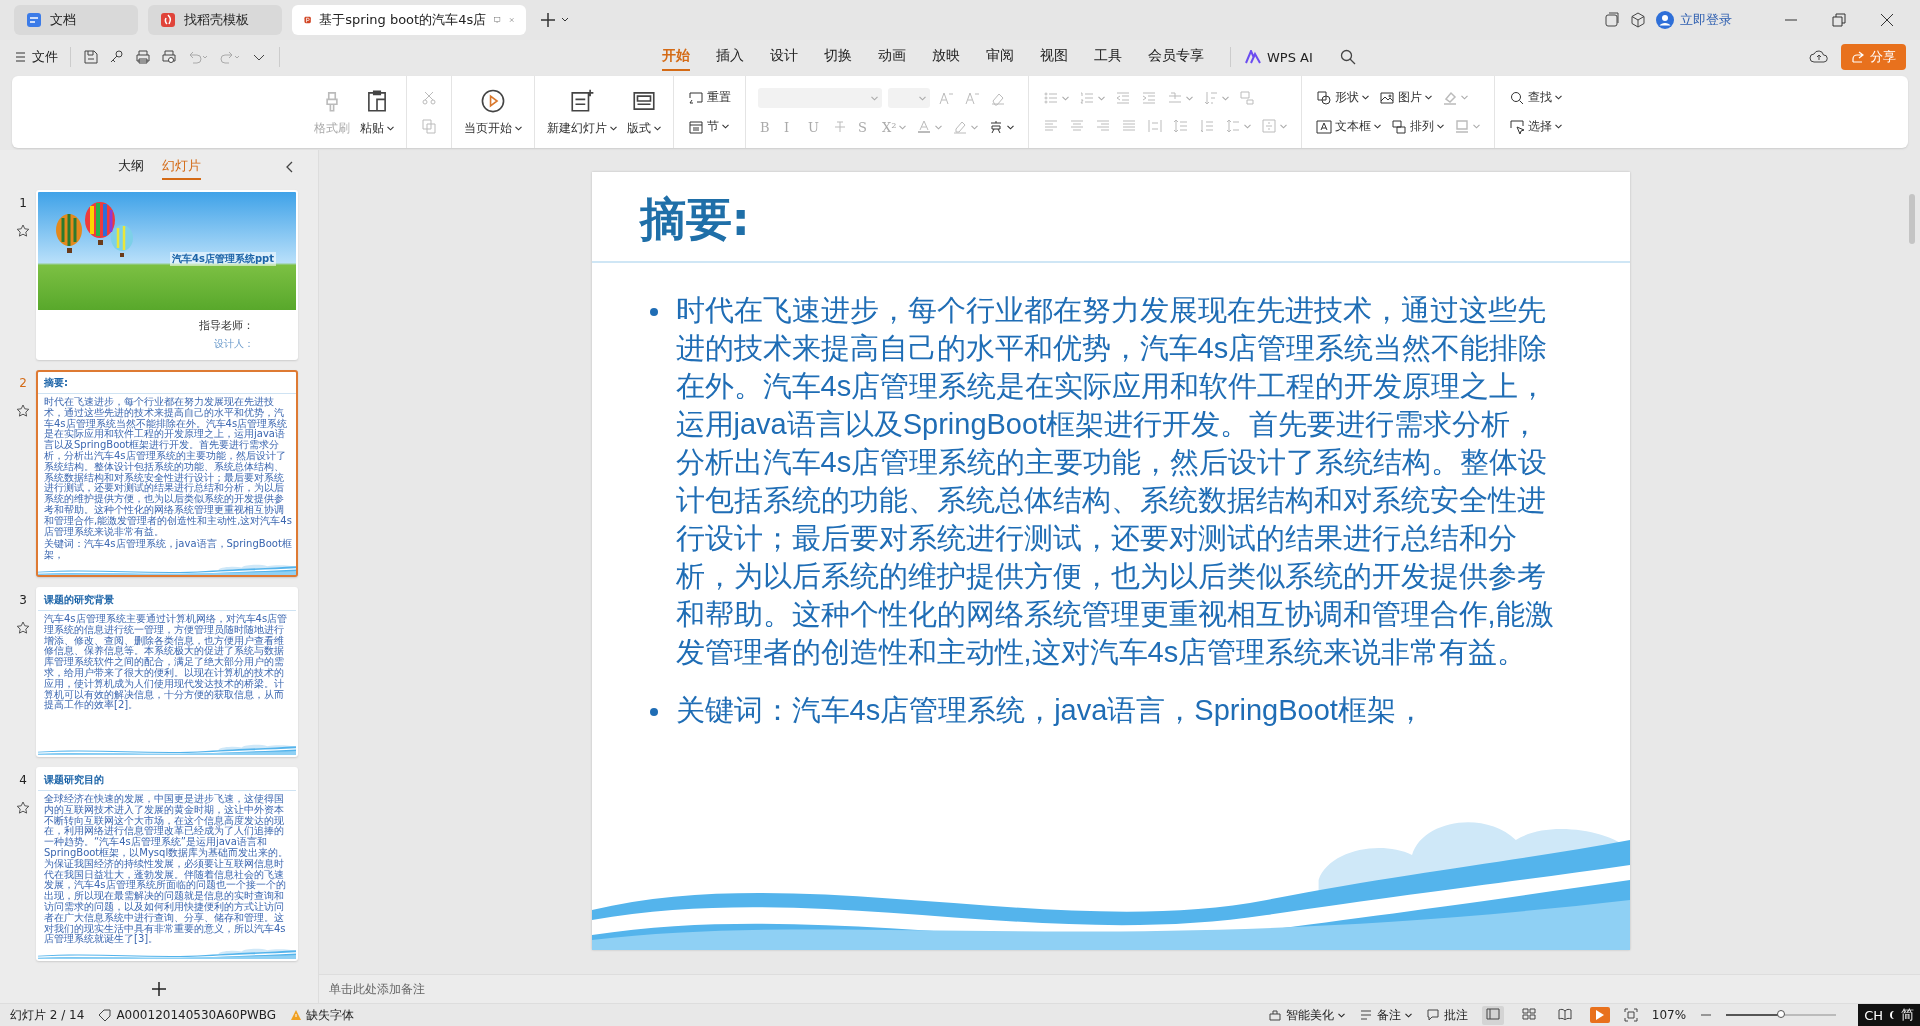  Describe the element at coordinates (187, 1015) in the screenshot. I see `document-id-button: A000120140530A60PWBG` at that location.